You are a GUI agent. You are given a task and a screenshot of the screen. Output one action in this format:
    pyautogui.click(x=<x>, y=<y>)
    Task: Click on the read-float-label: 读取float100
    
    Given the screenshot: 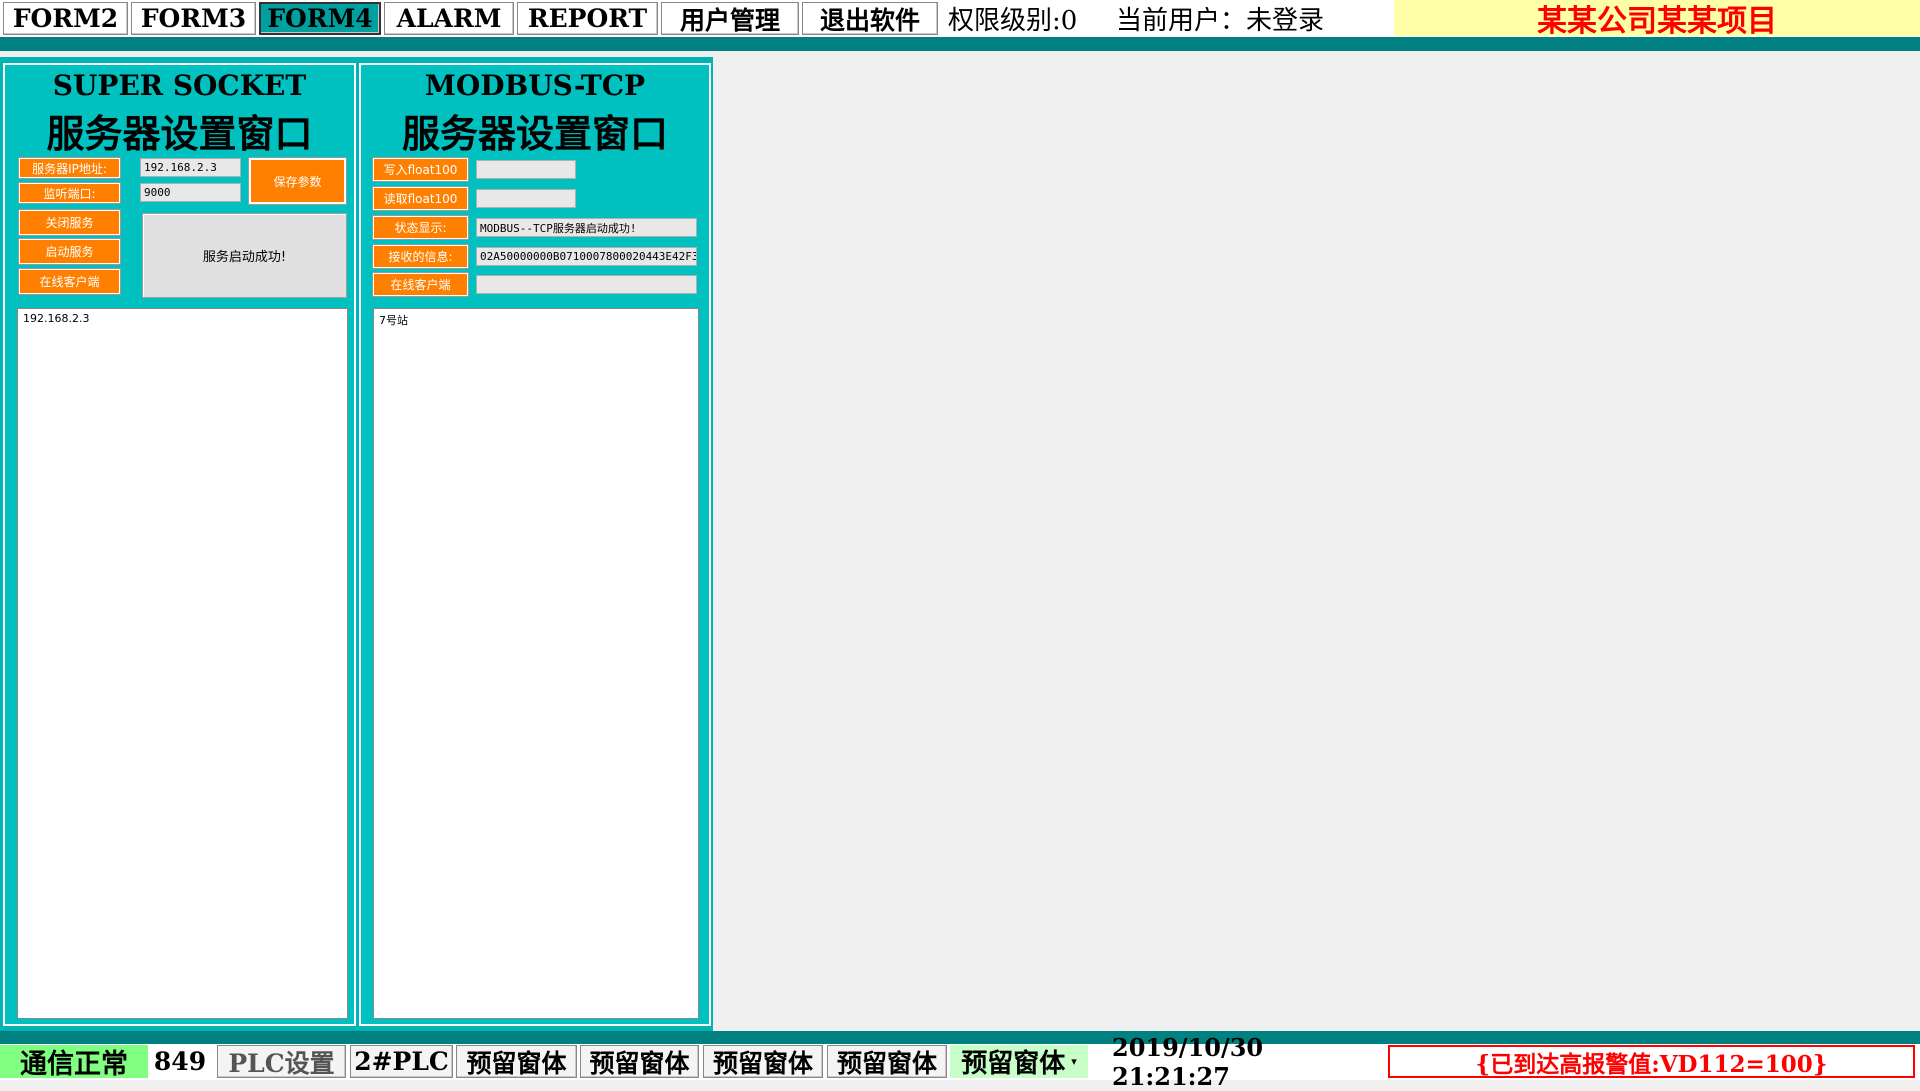 What is the action you would take?
    pyautogui.click(x=420, y=198)
    